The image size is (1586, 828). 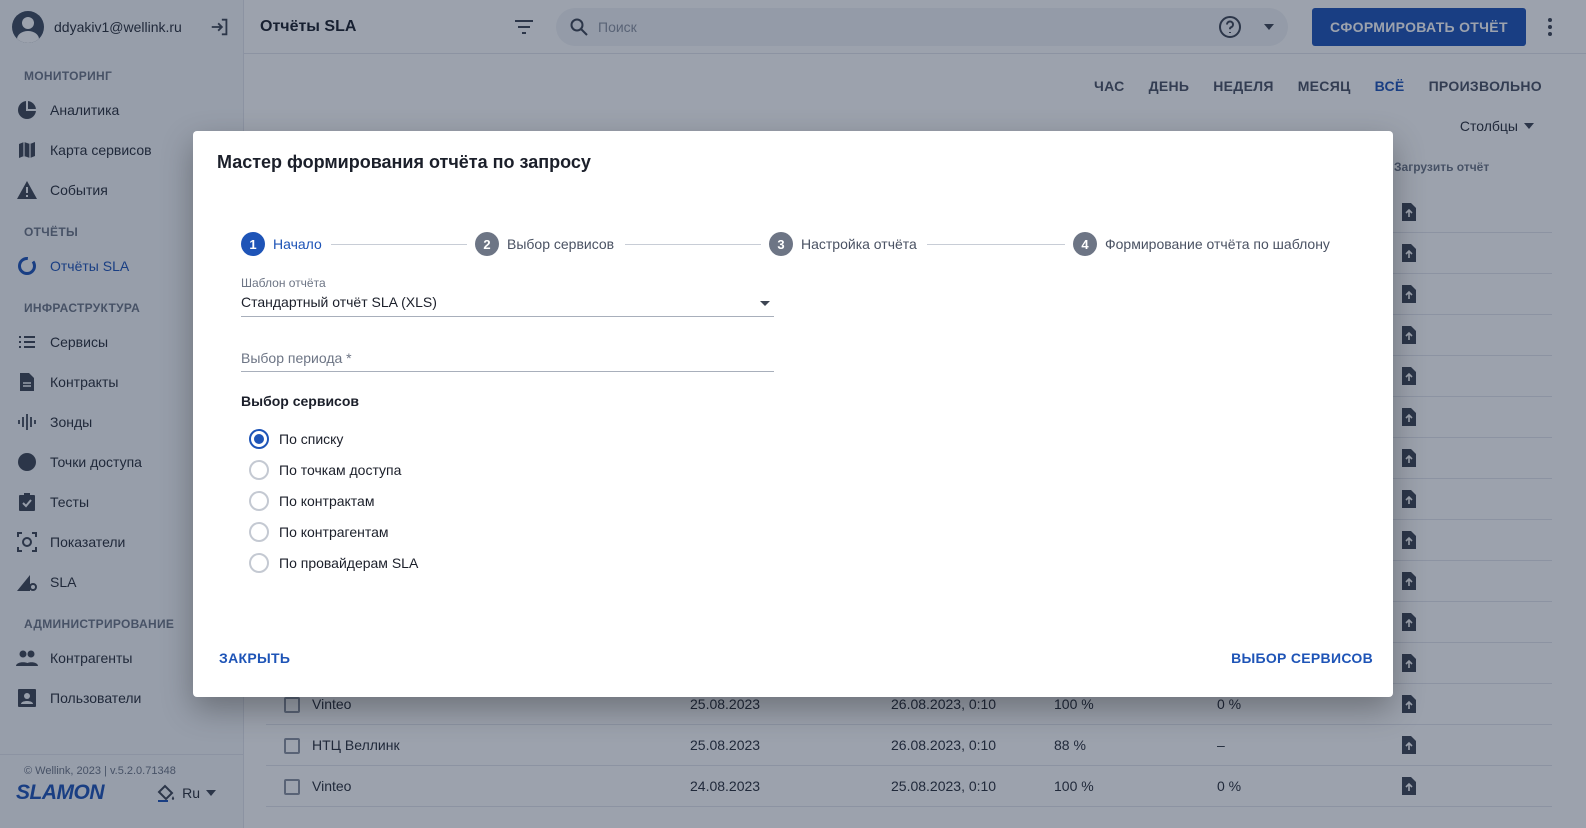 I want to click on step-number: 2, so click(x=487, y=244).